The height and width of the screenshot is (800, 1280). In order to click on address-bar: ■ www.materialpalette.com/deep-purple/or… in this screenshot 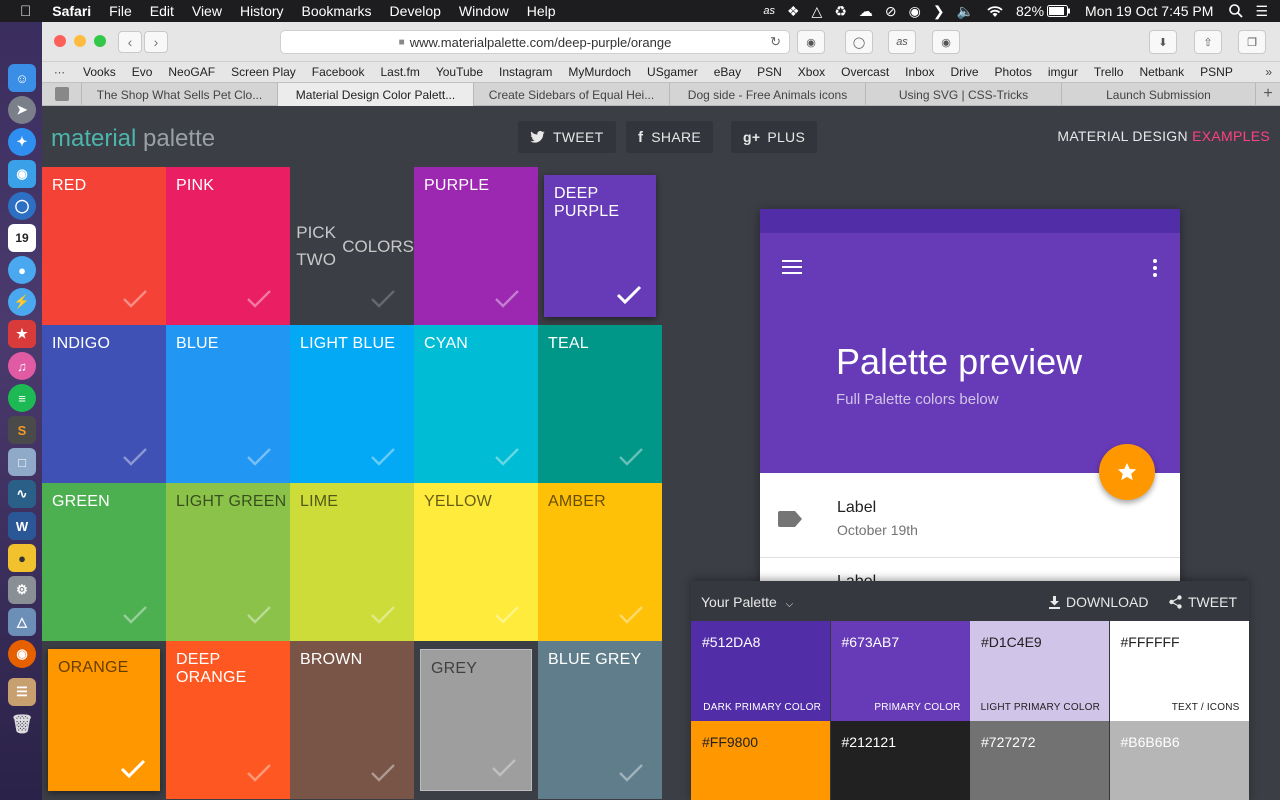, I will do `click(535, 42)`.